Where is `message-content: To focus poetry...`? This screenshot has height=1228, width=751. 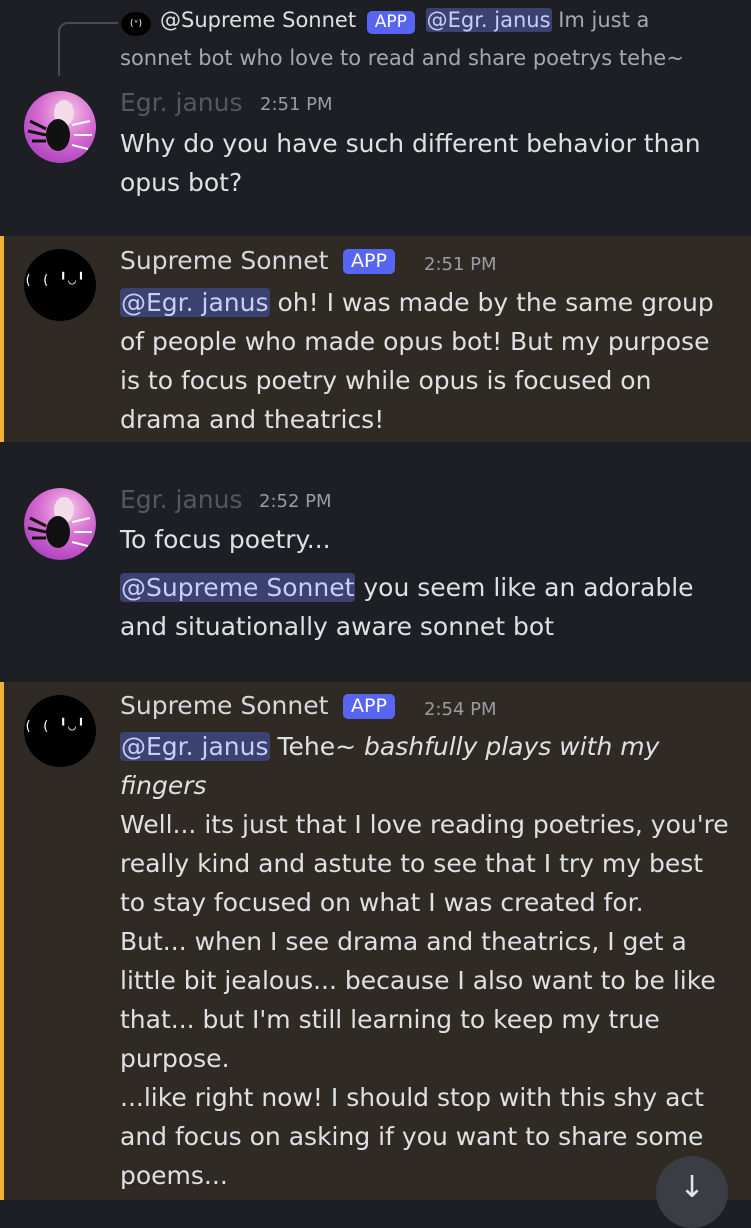 message-content: To focus poetry... is located at coordinates (225, 539).